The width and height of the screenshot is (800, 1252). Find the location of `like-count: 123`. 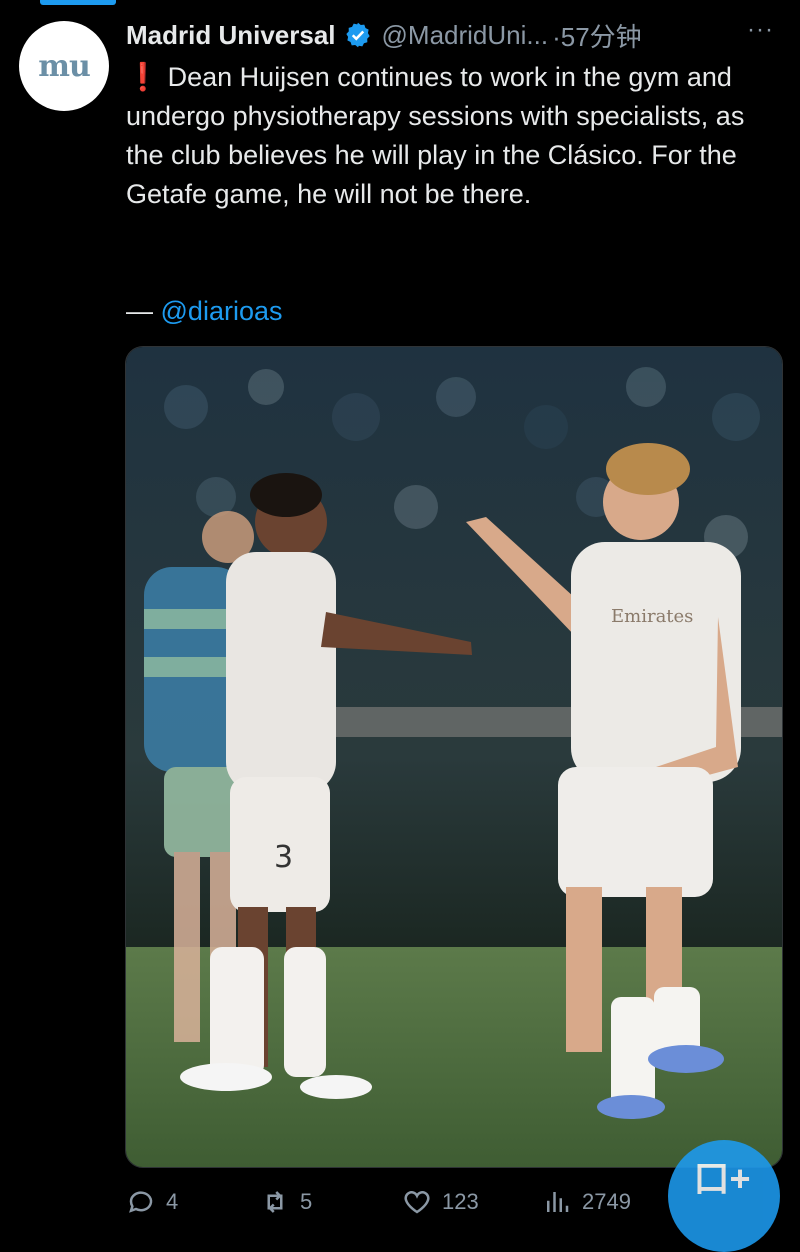

like-count: 123 is located at coordinates (460, 1201).